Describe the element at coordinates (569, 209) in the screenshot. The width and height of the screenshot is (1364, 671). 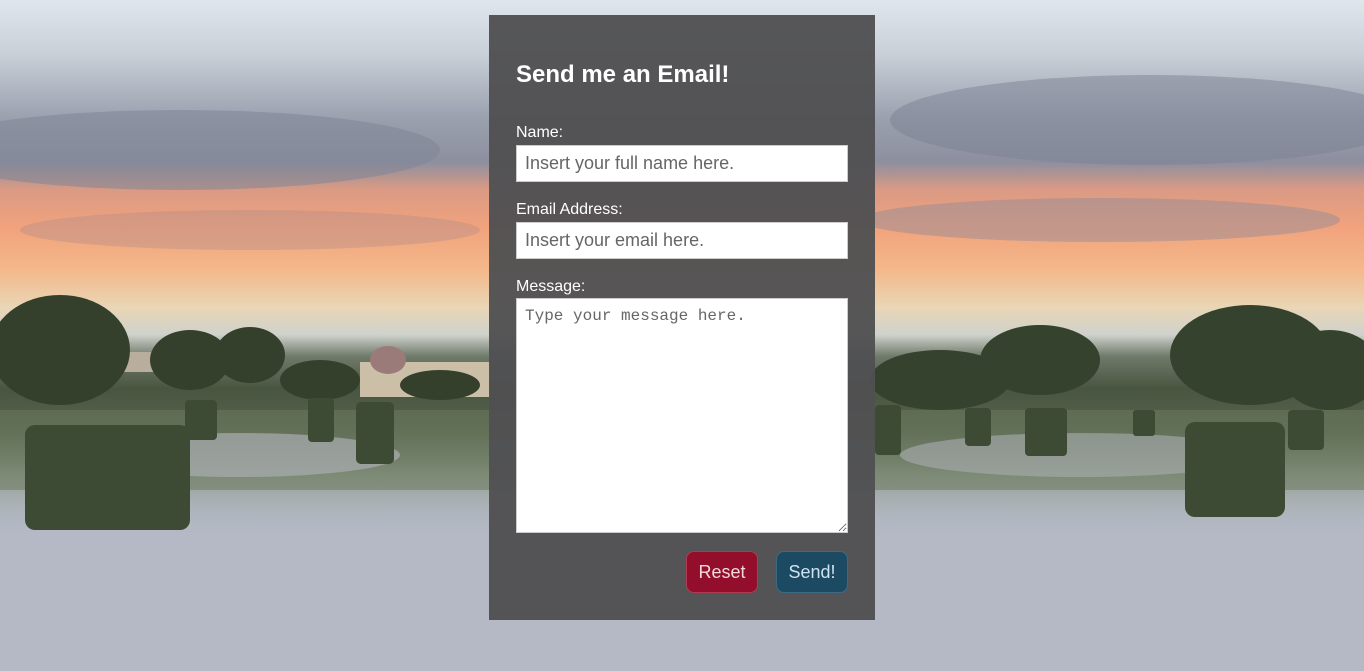
I see `email-label: Email Address:` at that location.